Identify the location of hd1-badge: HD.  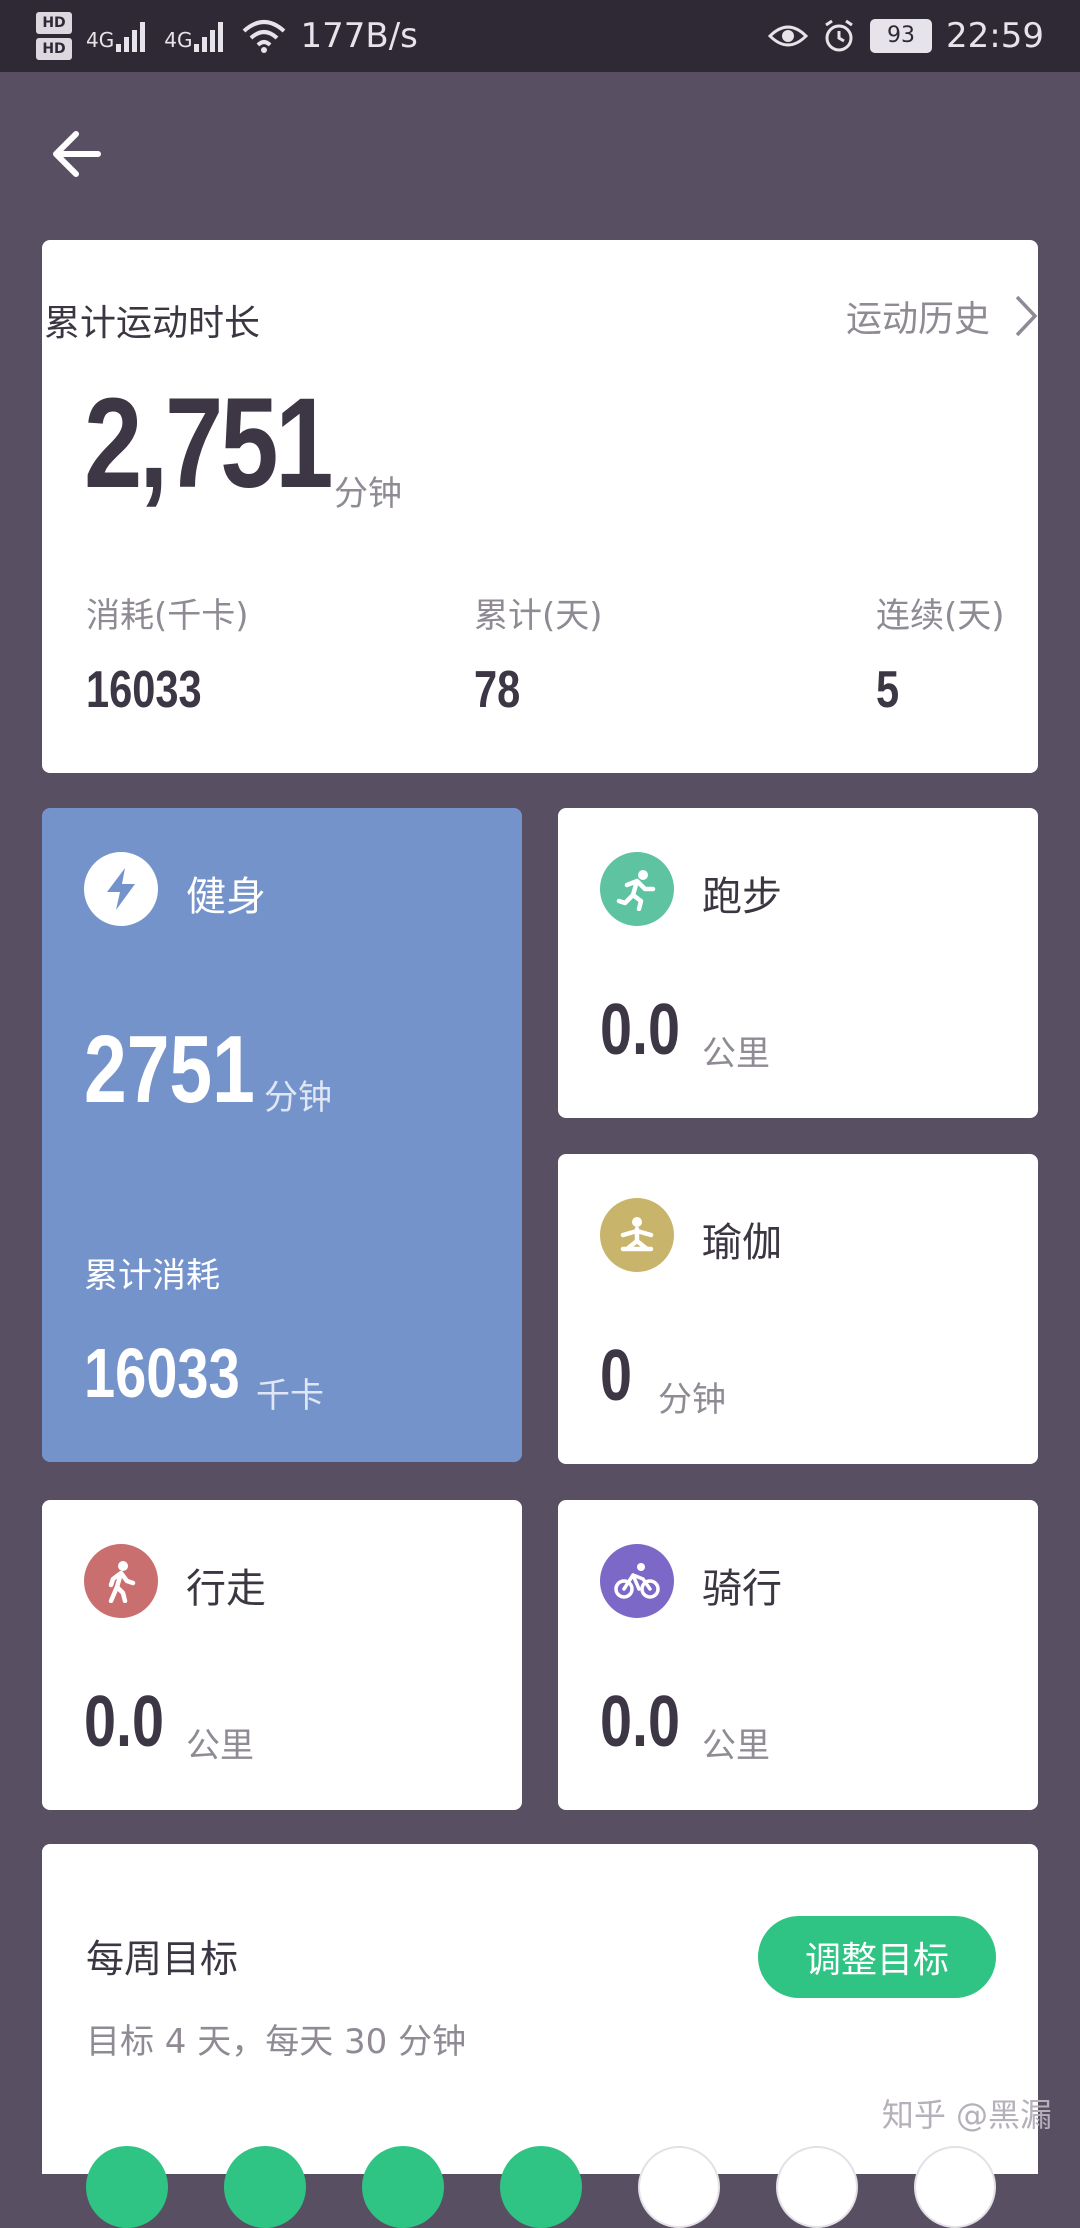
(54, 23).